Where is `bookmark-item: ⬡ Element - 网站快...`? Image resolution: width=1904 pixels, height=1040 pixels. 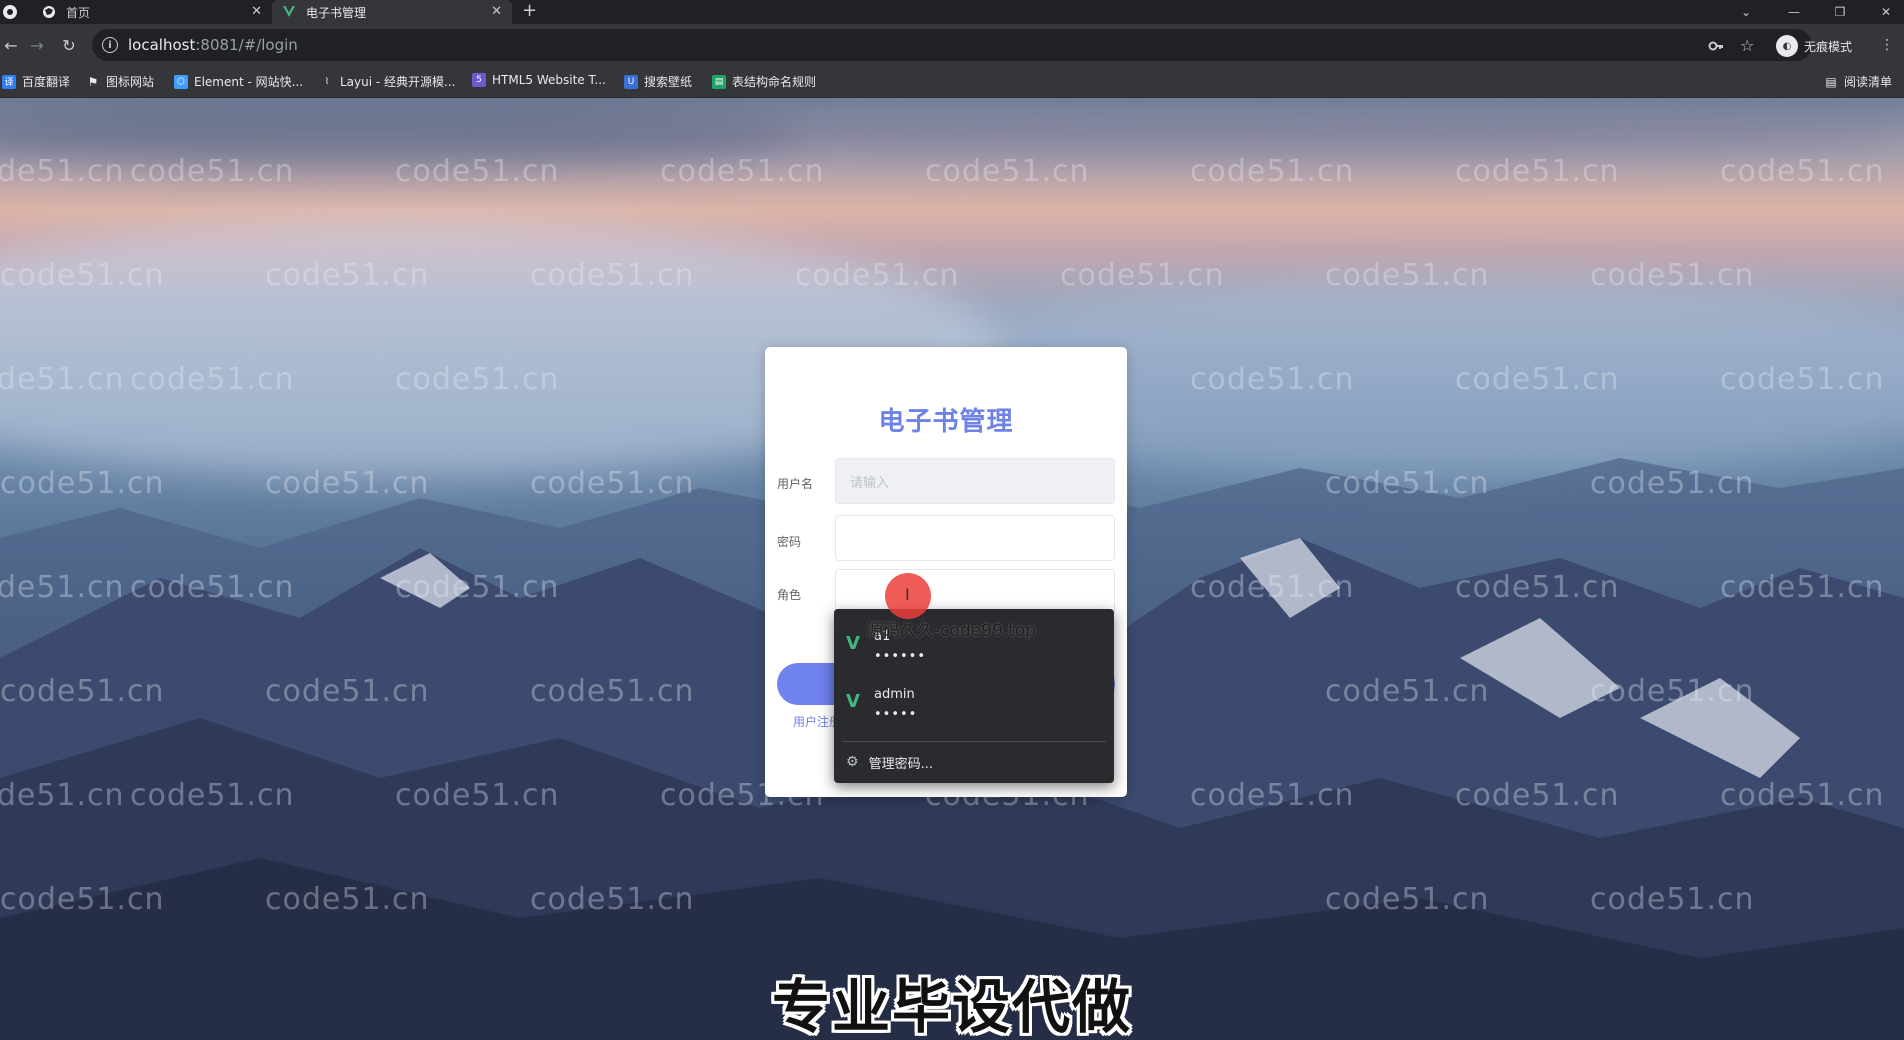
bookmark-item: ⬡ Element - 网站快... is located at coordinates (238, 81).